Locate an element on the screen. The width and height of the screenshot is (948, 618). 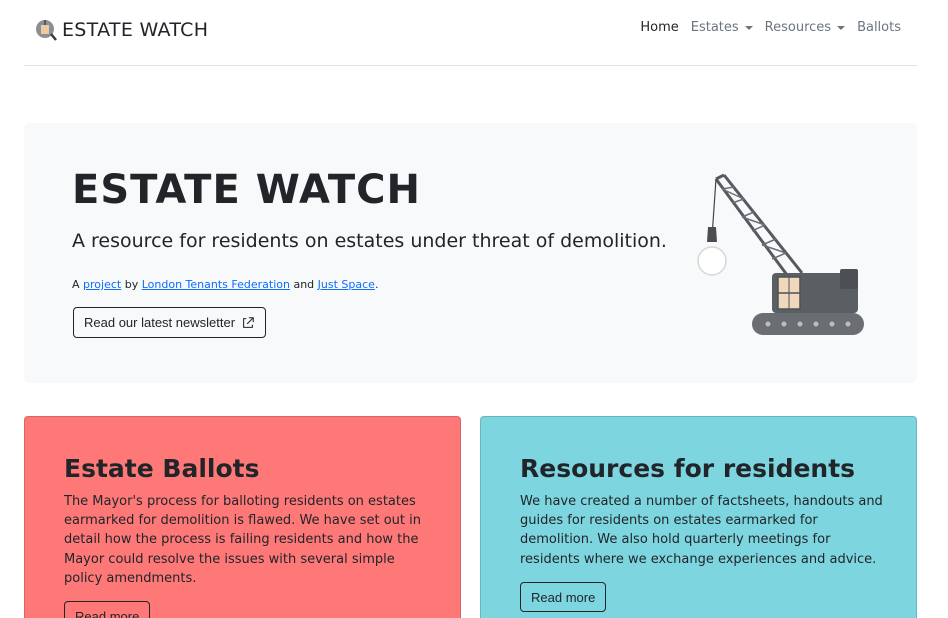
nav-resources-dropdown: Resources is located at coordinates (805, 27).